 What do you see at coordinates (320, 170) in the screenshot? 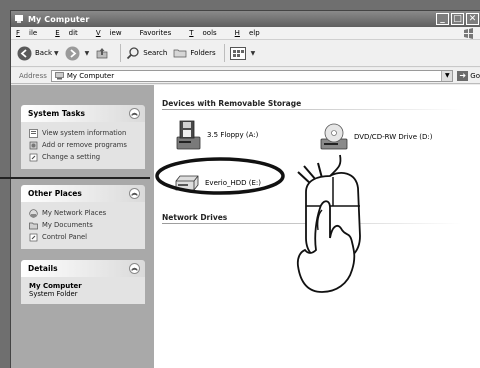
I see `click-mark` at bounding box center [320, 170].